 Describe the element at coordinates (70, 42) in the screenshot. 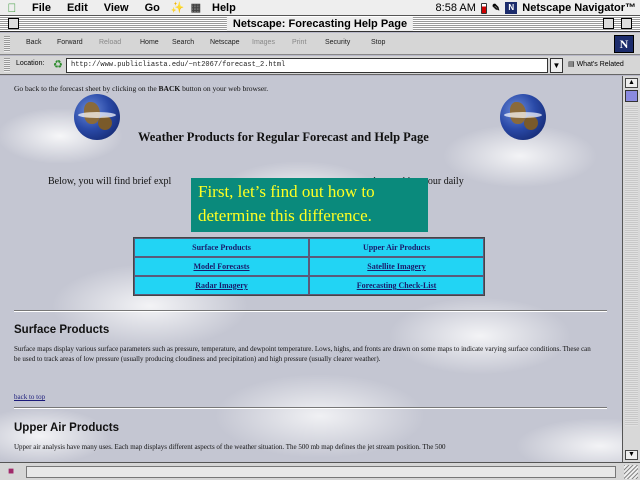

I see `forward-button: Forward` at that location.